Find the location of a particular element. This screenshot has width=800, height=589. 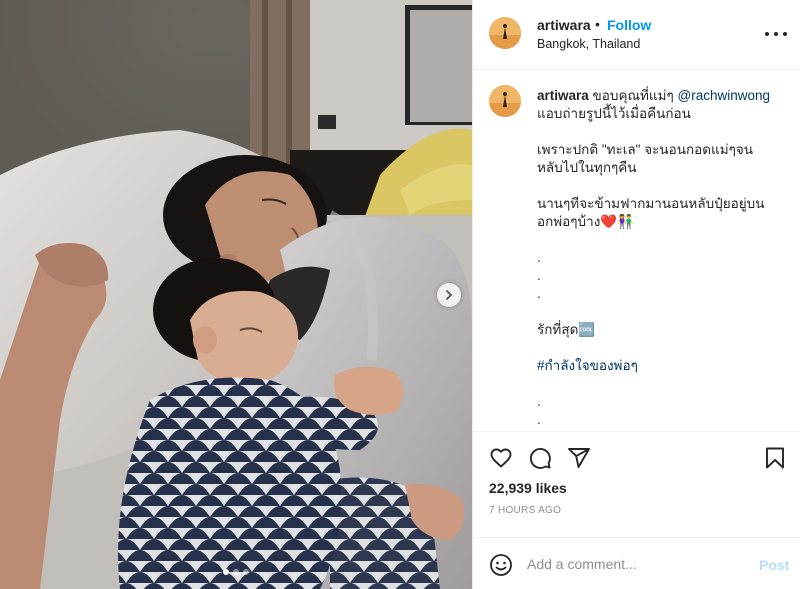

next-image-button is located at coordinates (449, 295).